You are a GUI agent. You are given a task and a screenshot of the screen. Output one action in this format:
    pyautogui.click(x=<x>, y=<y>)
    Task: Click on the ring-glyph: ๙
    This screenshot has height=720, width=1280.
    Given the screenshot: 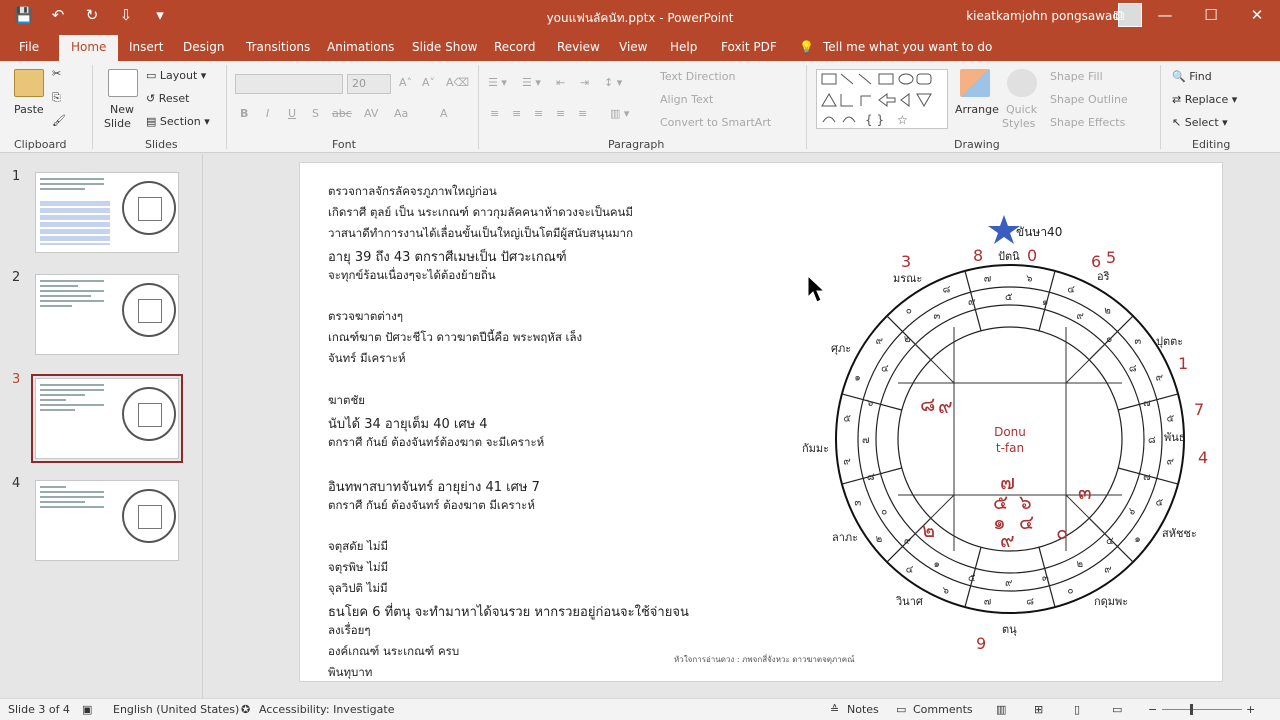 What is the action you would take?
    pyautogui.click(x=1107, y=569)
    